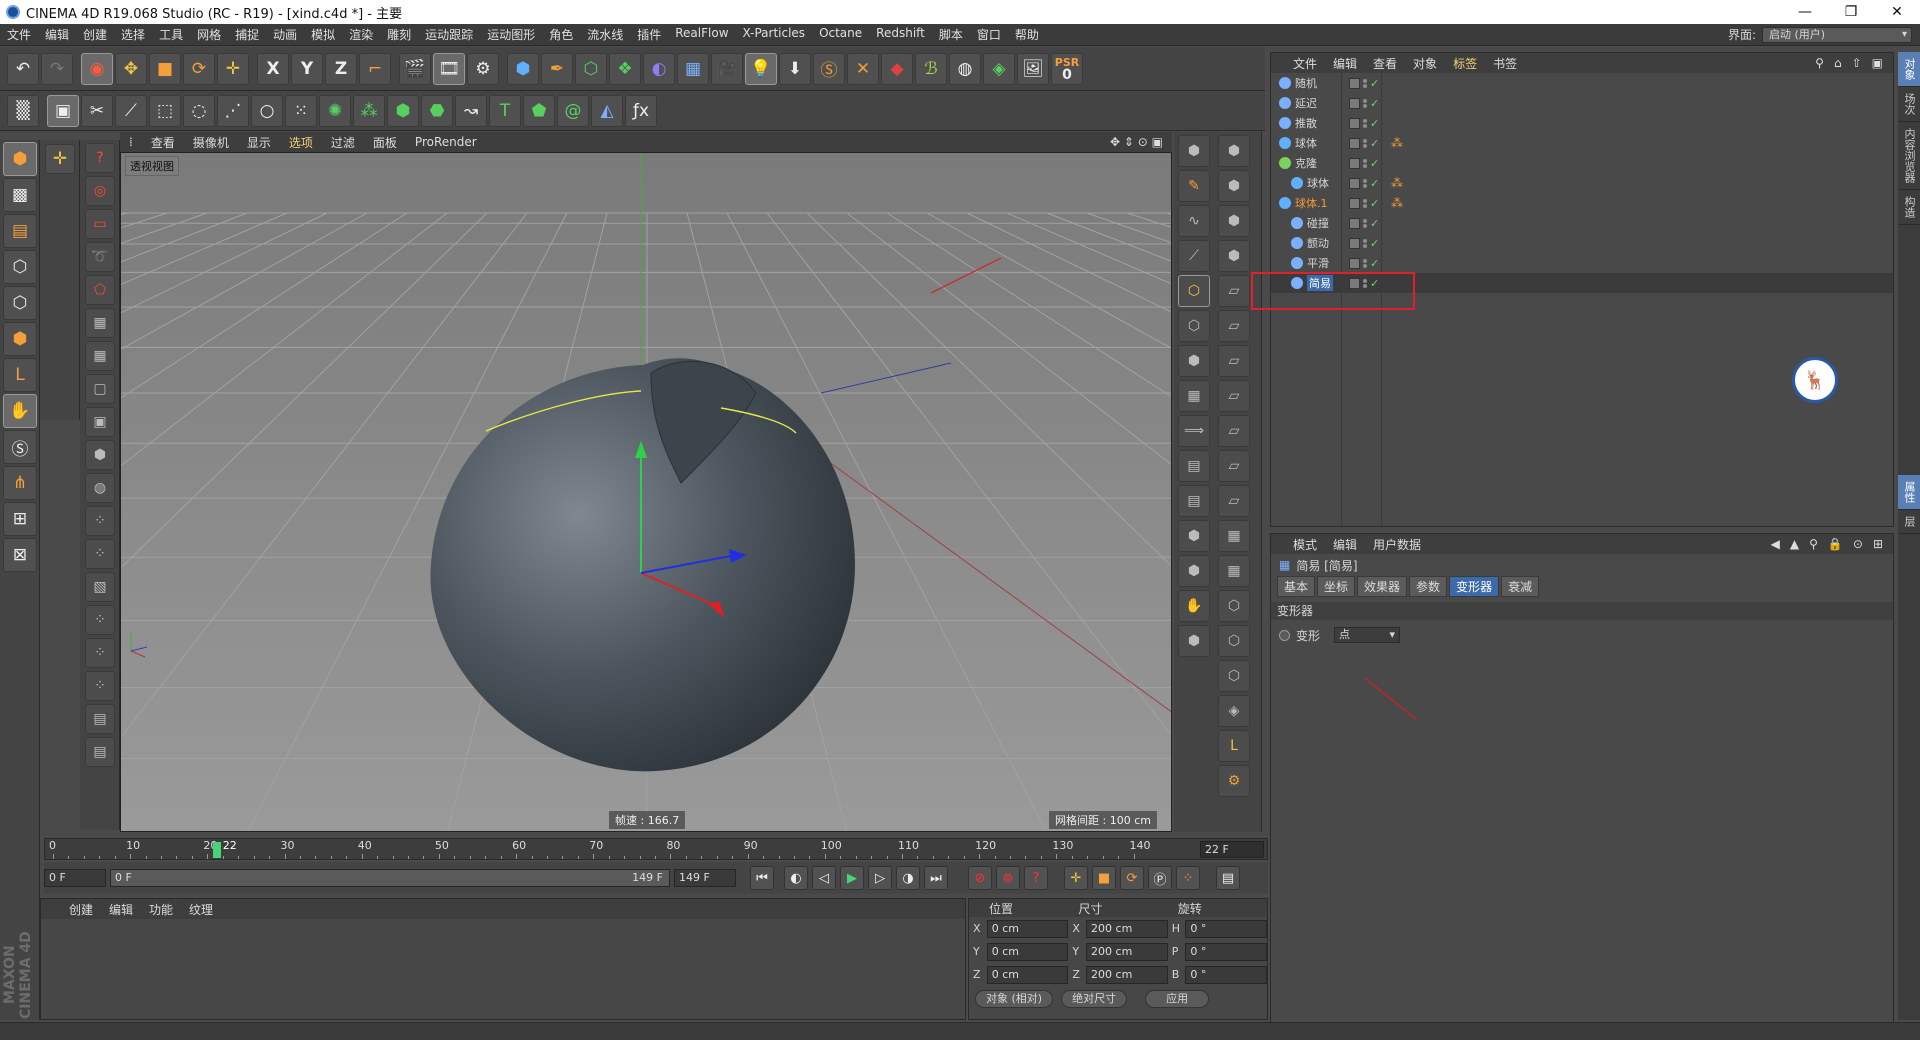 The height and width of the screenshot is (1040, 1920). Describe the element at coordinates (1027, 34) in the screenshot. I see `menu-item: 帮助` at that location.